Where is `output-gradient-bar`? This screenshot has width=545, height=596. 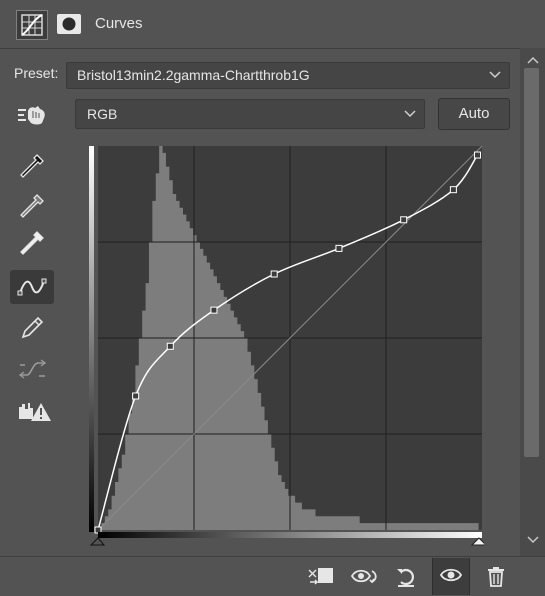
output-gradient-bar is located at coordinates (91, 339).